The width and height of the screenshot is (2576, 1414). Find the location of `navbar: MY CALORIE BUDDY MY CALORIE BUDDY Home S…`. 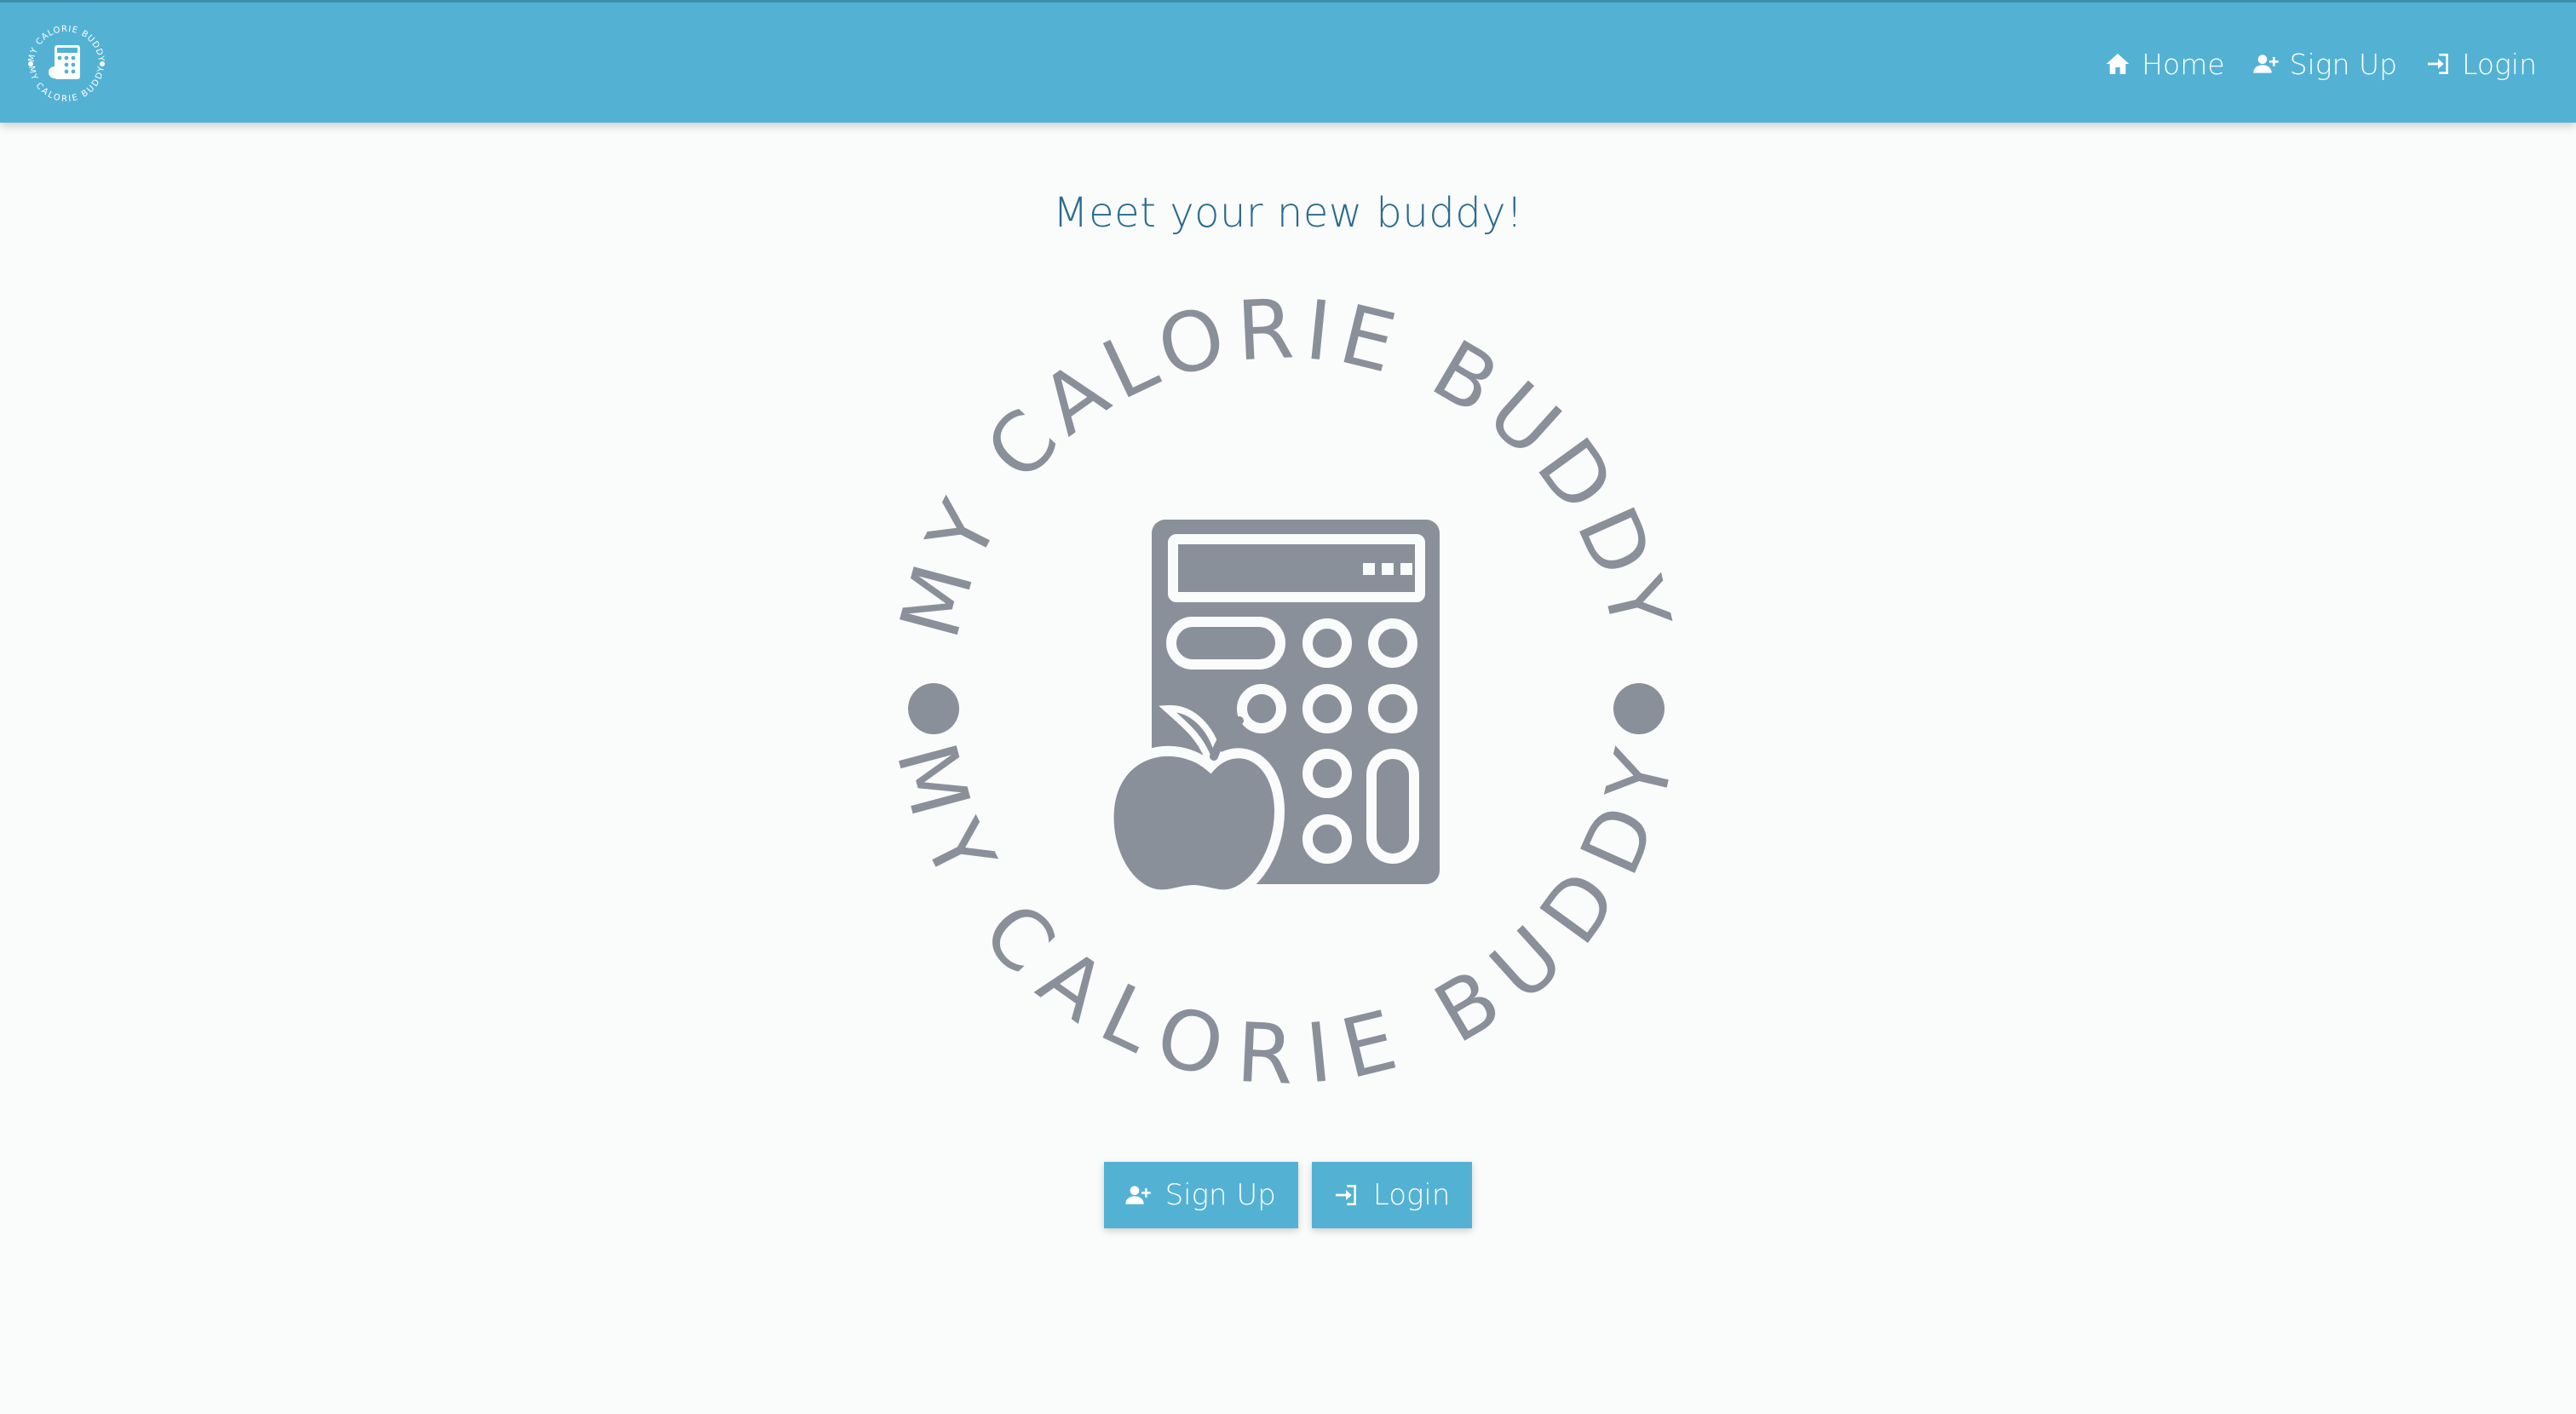

navbar: MY CALORIE BUDDY MY CALORIE BUDDY Home S… is located at coordinates (1288, 61).